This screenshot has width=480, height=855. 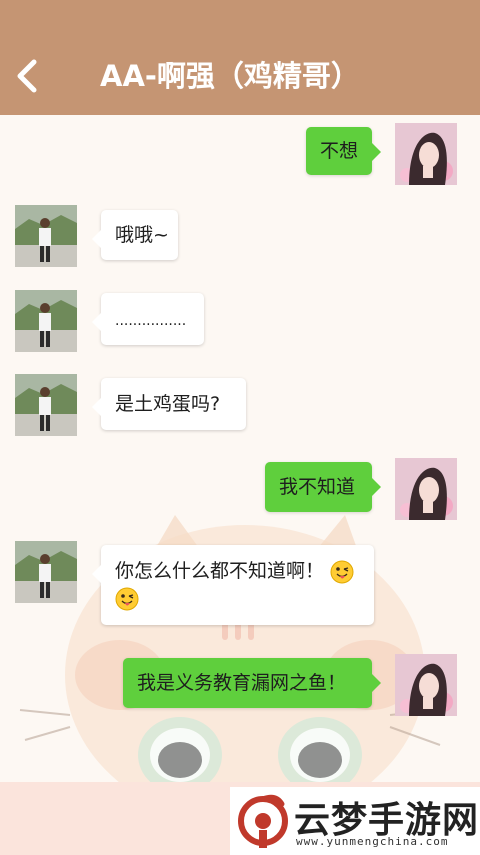 I want to click on message-bubble: 不想, so click(x=343, y=151).